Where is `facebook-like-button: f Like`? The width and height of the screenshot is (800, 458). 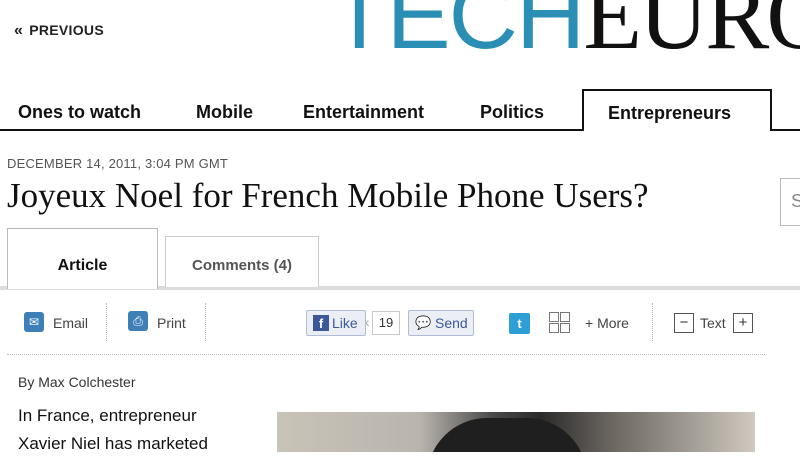 facebook-like-button: f Like is located at coordinates (336, 323).